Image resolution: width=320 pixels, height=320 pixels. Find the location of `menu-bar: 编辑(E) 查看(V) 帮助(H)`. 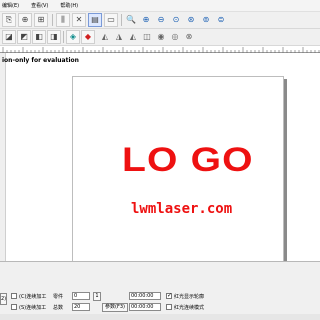

menu-bar: 编辑(E) 查看(V) 帮助(H) is located at coordinates (160, 6).